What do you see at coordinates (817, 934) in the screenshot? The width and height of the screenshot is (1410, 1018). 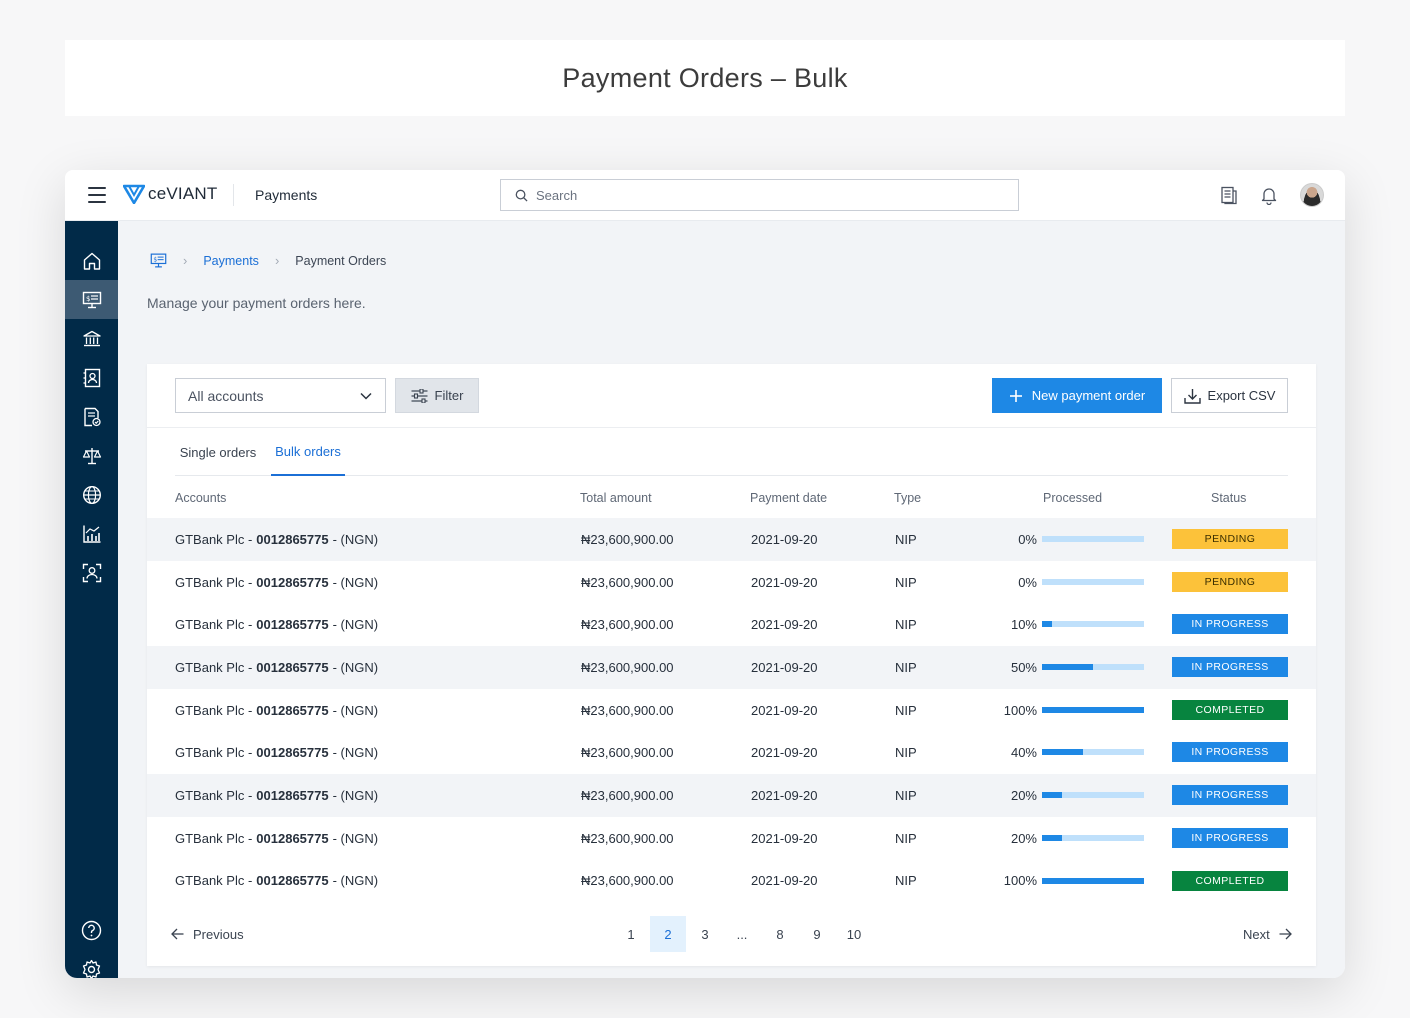 I see `page-9-button: 9` at bounding box center [817, 934].